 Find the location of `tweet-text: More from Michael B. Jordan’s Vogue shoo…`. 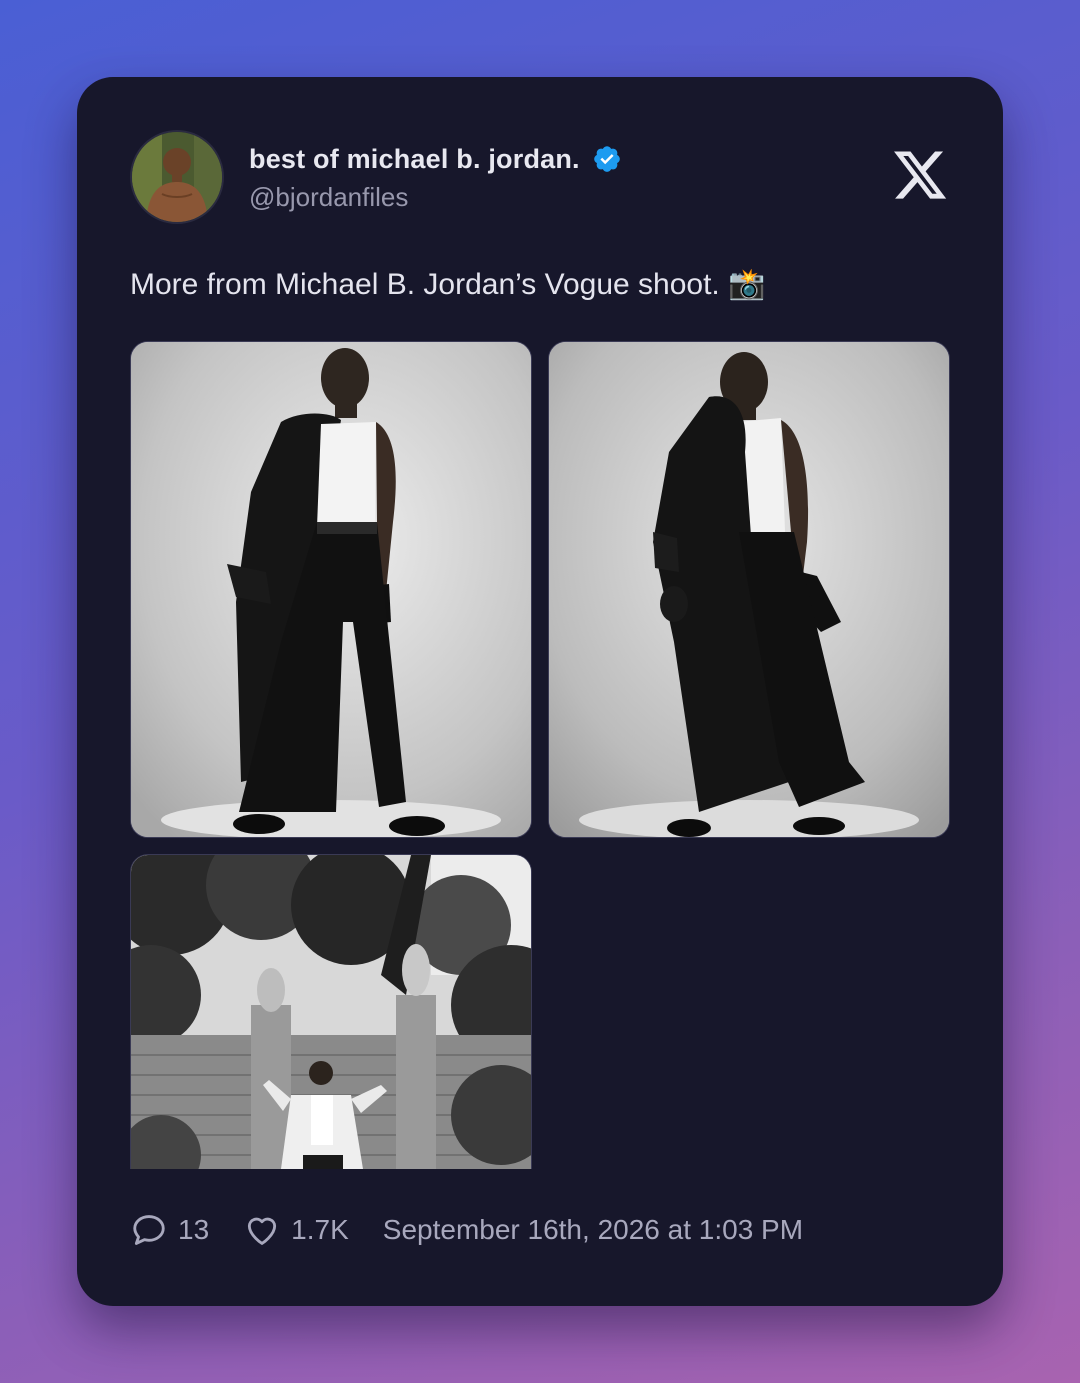

tweet-text: More from Michael B. Jordan’s Vogue shoo… is located at coordinates (448, 284).